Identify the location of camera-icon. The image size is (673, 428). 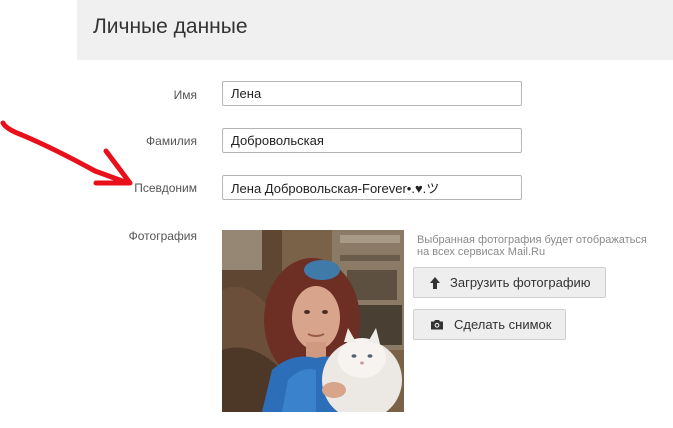
(437, 324).